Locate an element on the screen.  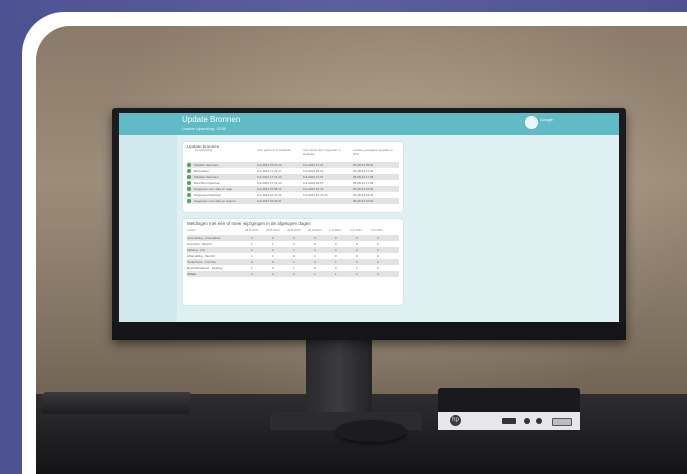
monitor-bezel-bottom is located at coordinates (369, 331).